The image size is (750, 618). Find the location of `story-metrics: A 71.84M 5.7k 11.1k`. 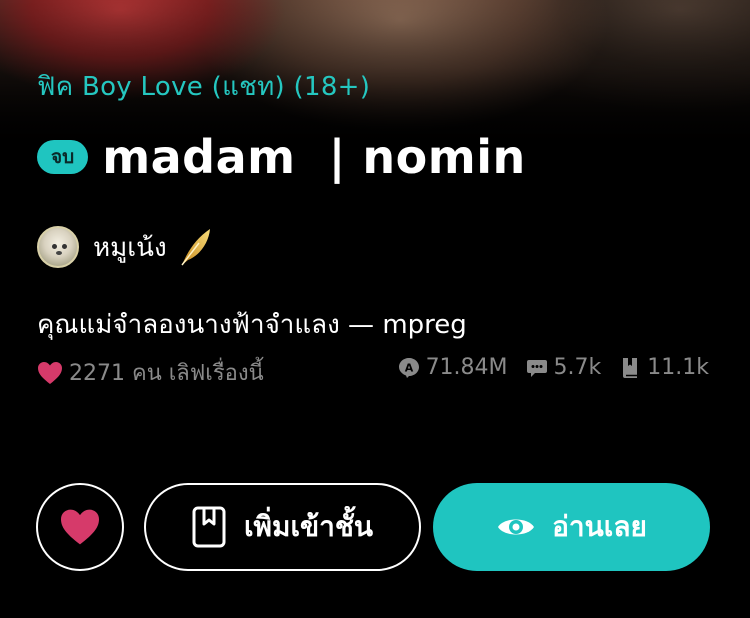

story-metrics: A 71.84M 5.7k 11.1k is located at coordinates (544, 367).